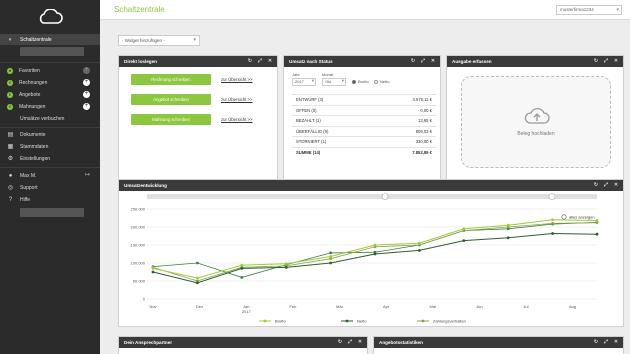  Describe the element at coordinates (10, 199) in the screenshot. I see `help-icon: ?` at that location.